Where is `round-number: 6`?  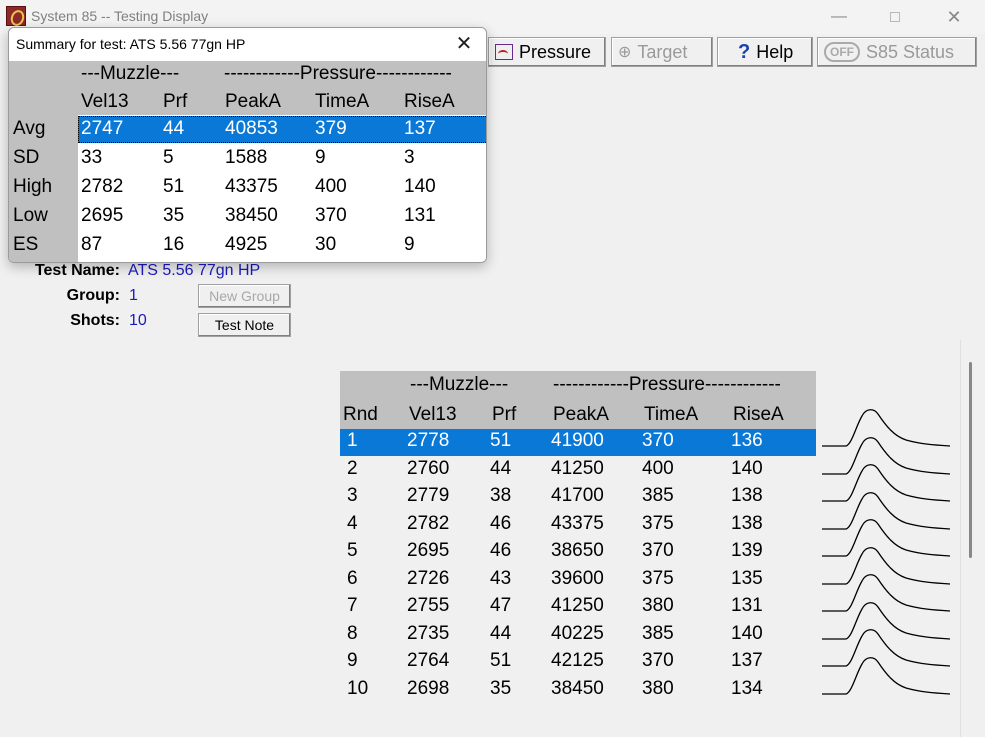
round-number: 6 is located at coordinates (352, 578).